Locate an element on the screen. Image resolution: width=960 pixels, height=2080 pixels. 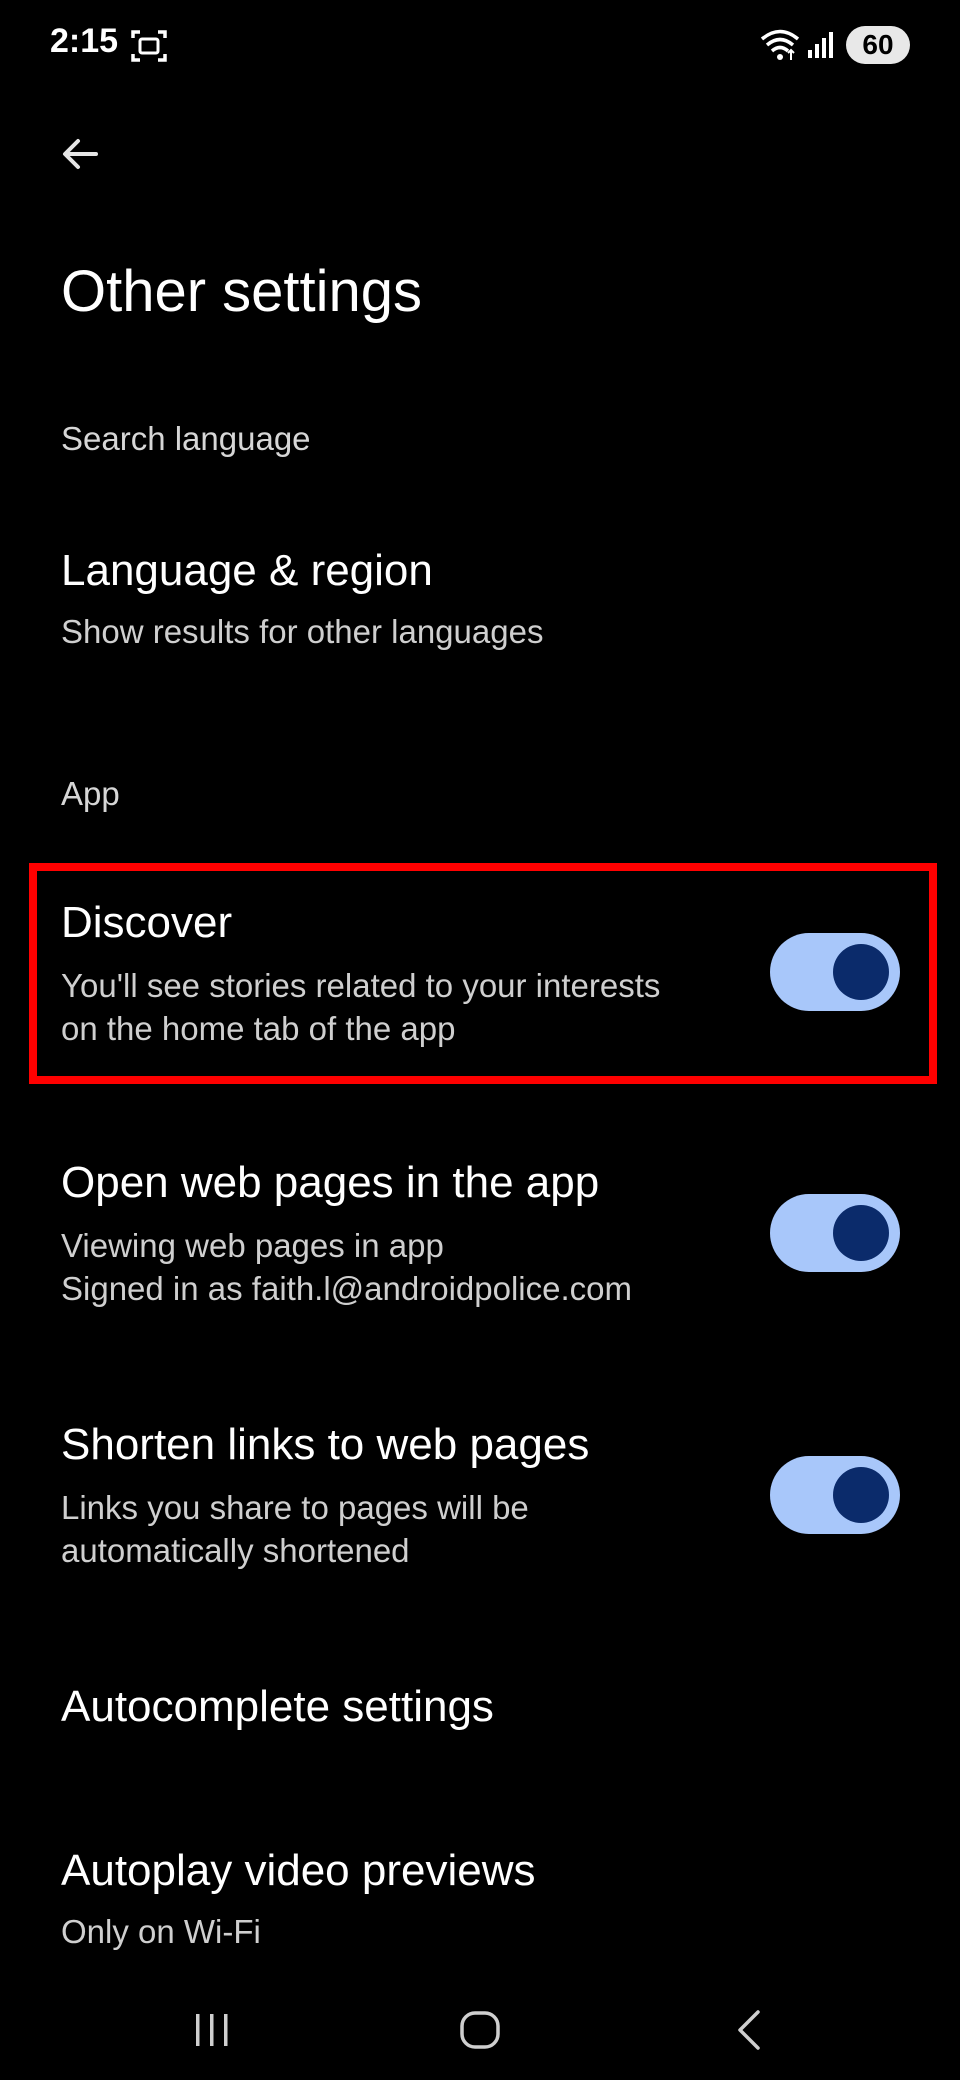
setting-title: Open web pages in the app is located at coordinates (330, 1182).